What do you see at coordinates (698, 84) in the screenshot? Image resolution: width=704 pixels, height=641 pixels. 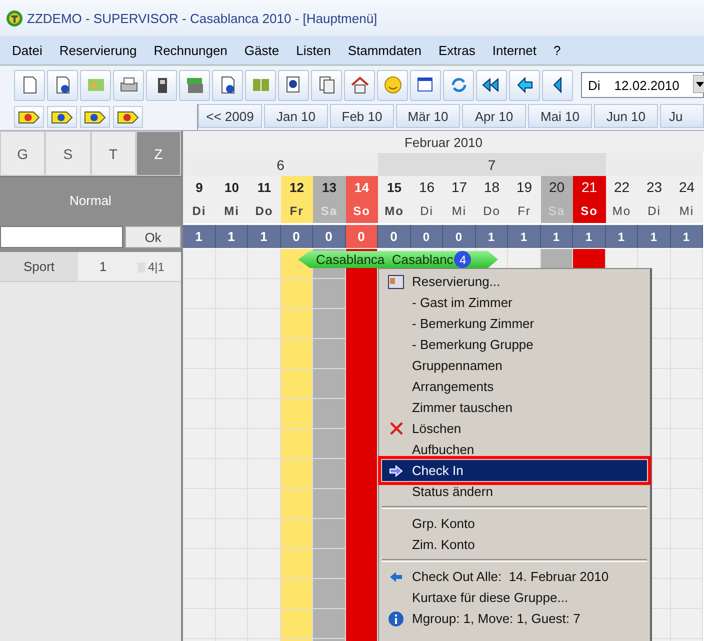 I see `dropdown-arrow-icon` at bounding box center [698, 84].